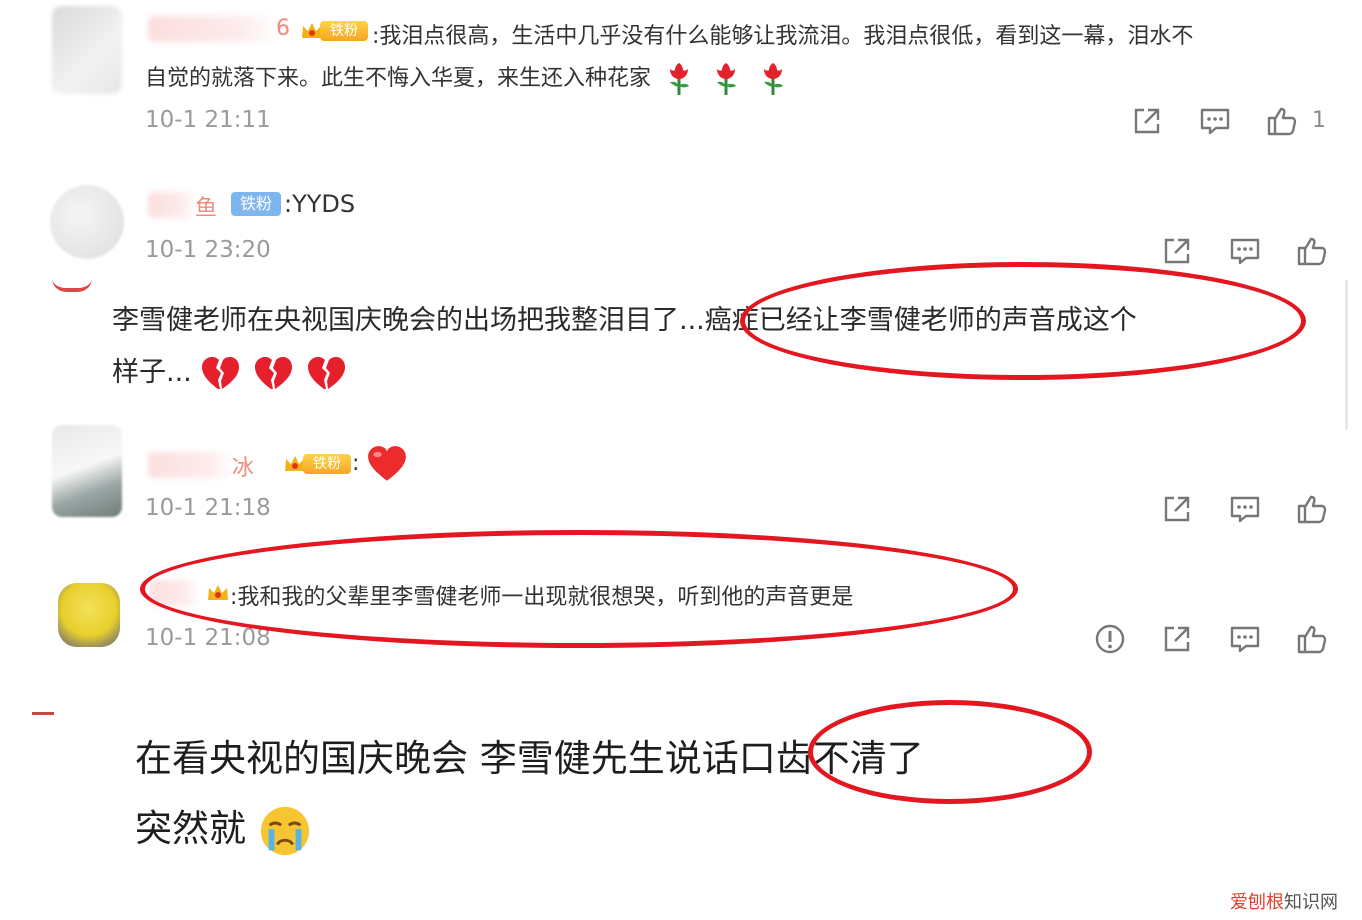 The height and width of the screenshot is (920, 1362). I want to click on comment-timestamp: 10-1 21:18, so click(208, 508).